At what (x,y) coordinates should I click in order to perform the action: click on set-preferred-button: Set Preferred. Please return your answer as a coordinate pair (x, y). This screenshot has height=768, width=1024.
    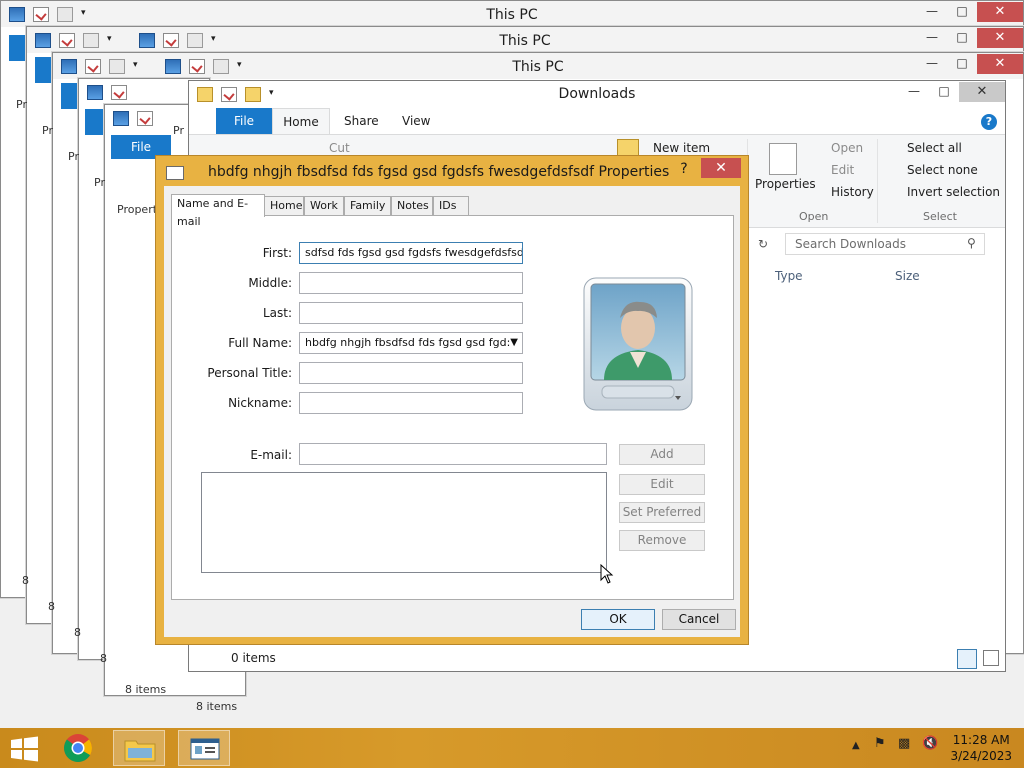
    Looking at the image, I should click on (662, 512).